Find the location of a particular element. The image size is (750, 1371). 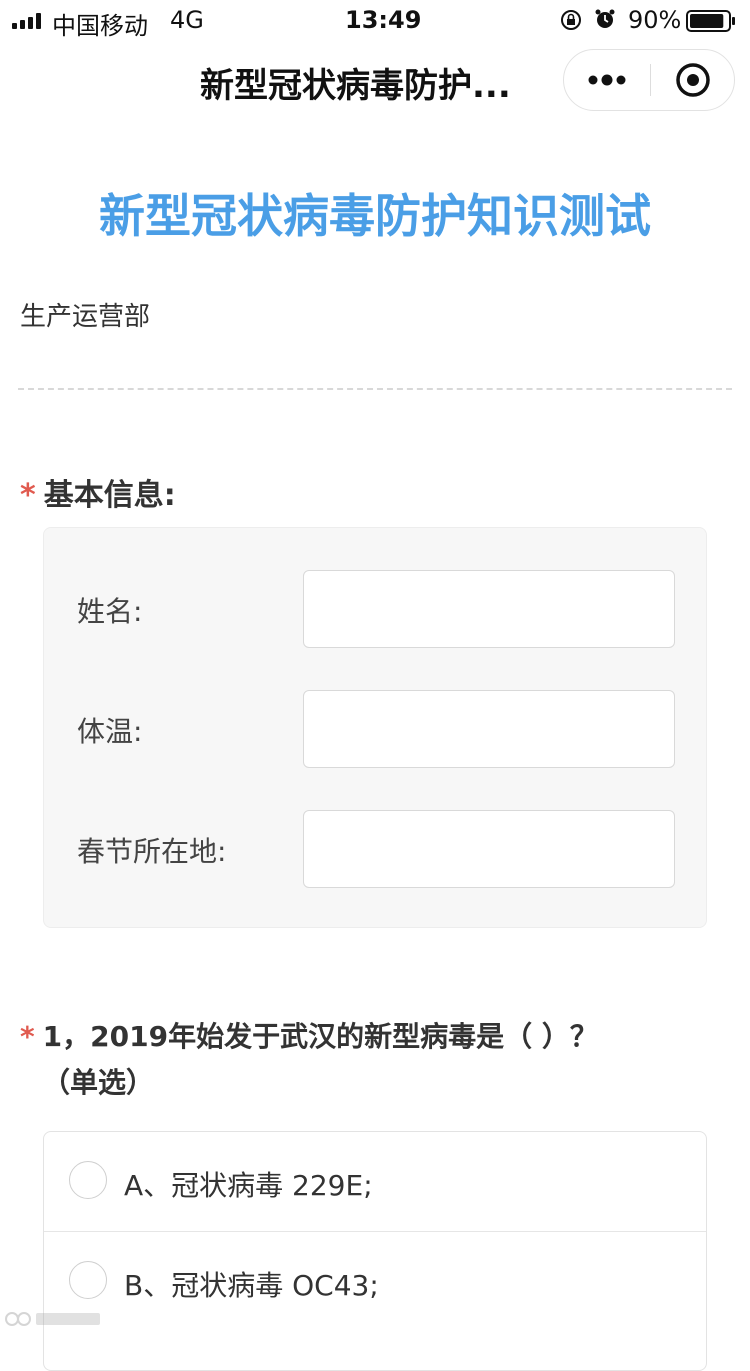

battery-icon is located at coordinates (710, 21).